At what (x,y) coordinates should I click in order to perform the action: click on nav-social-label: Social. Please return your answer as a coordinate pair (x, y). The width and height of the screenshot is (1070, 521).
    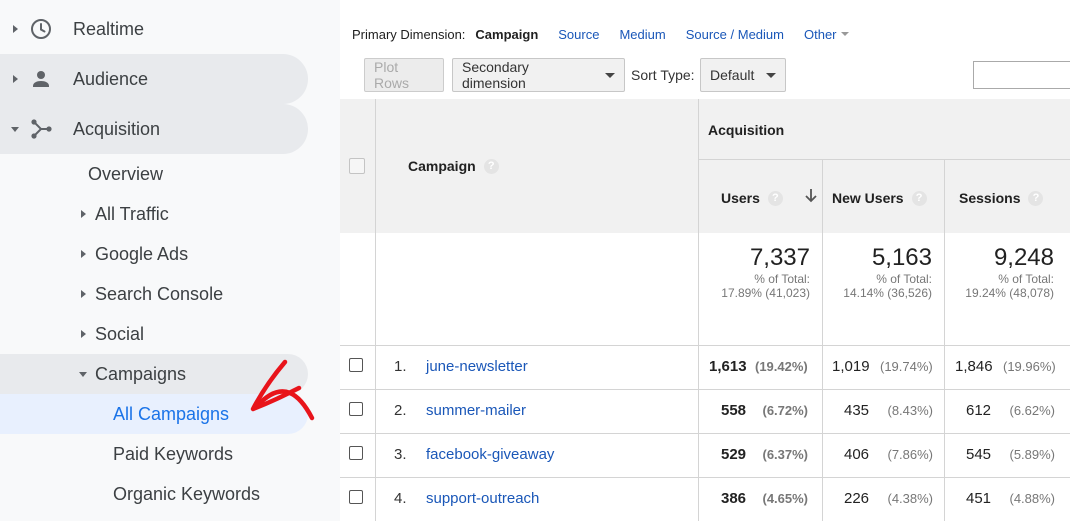
    Looking at the image, I should click on (120, 333).